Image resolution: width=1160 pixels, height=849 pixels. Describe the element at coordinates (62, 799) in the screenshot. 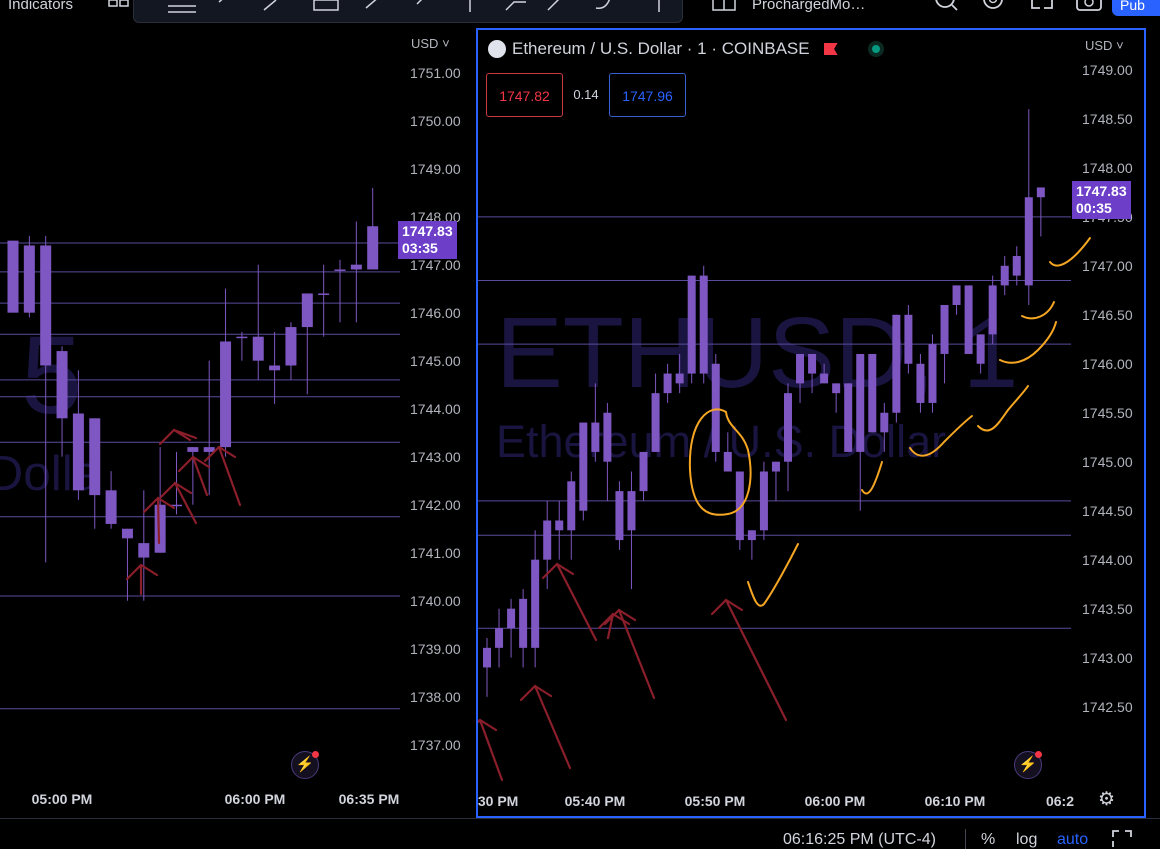

I see `time-tick-label: 05:00 PM` at that location.